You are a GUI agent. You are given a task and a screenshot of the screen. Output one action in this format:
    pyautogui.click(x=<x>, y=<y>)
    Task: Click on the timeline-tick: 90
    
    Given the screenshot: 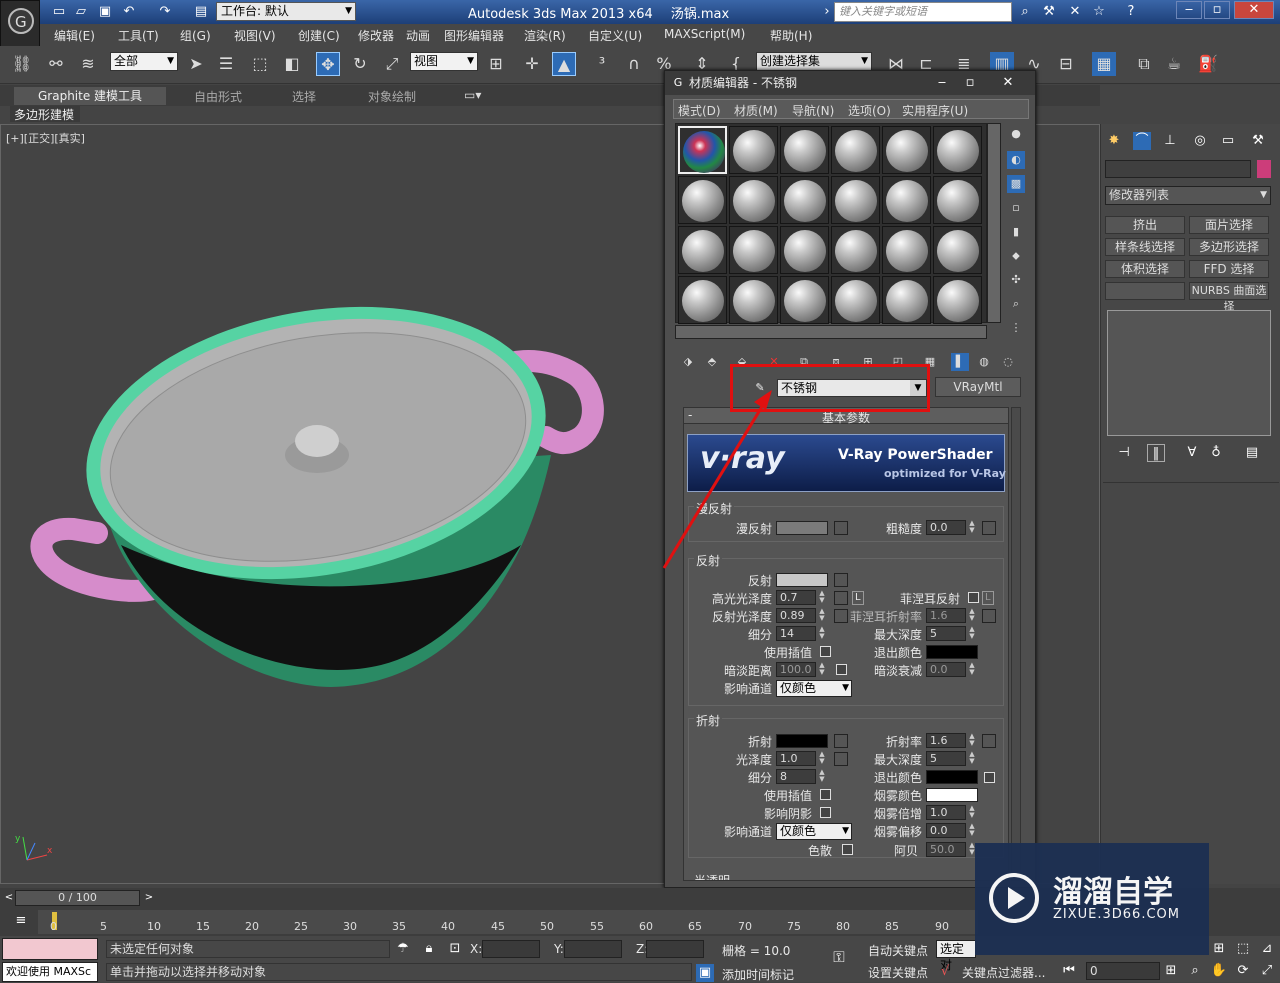 What is the action you would take?
    pyautogui.click(x=942, y=926)
    